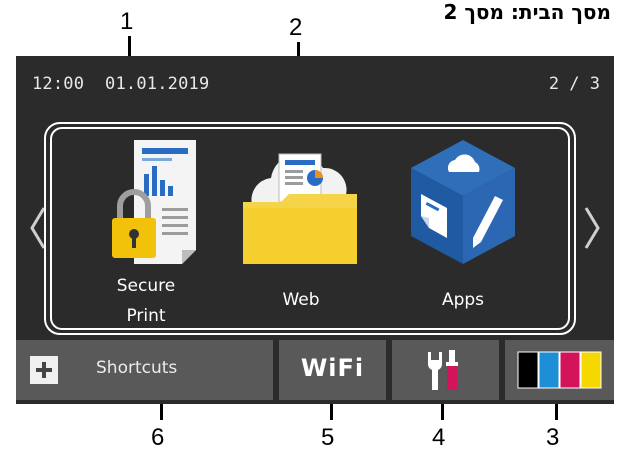 The image size is (617, 452). I want to click on ink-cartridges-icon, so click(559, 370).